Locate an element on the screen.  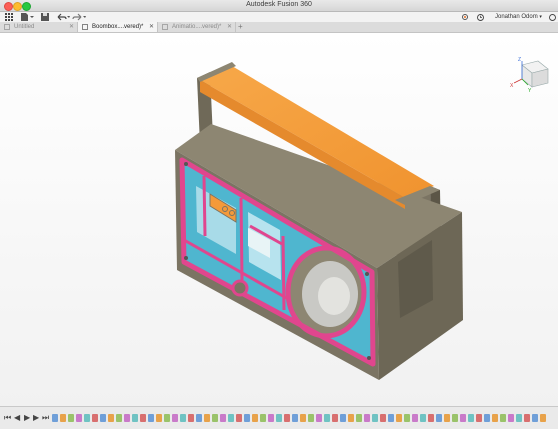
timeline: ⏮ ◀ ▶ ▶ ⏭ is located at coordinates (279, 417).